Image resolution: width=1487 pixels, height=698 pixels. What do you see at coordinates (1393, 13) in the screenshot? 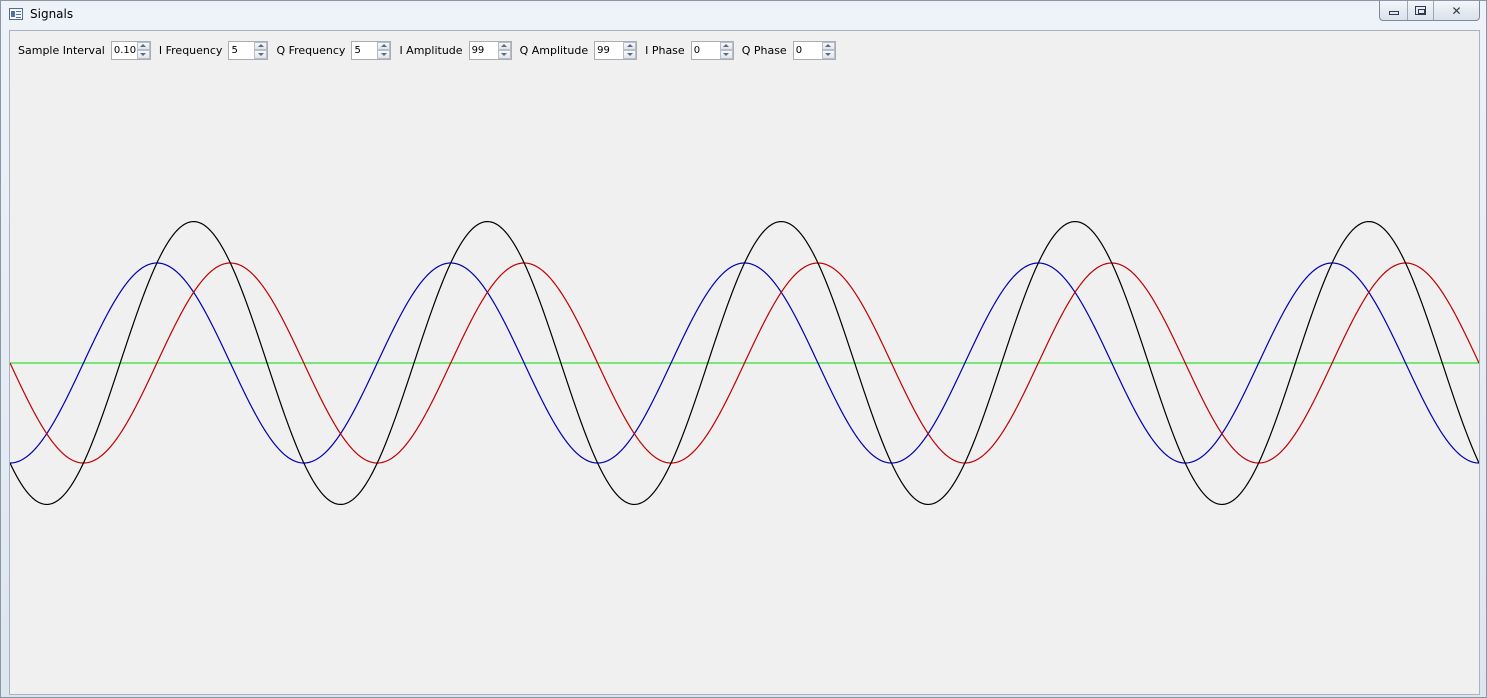
I see `minimize-icon` at bounding box center [1393, 13].